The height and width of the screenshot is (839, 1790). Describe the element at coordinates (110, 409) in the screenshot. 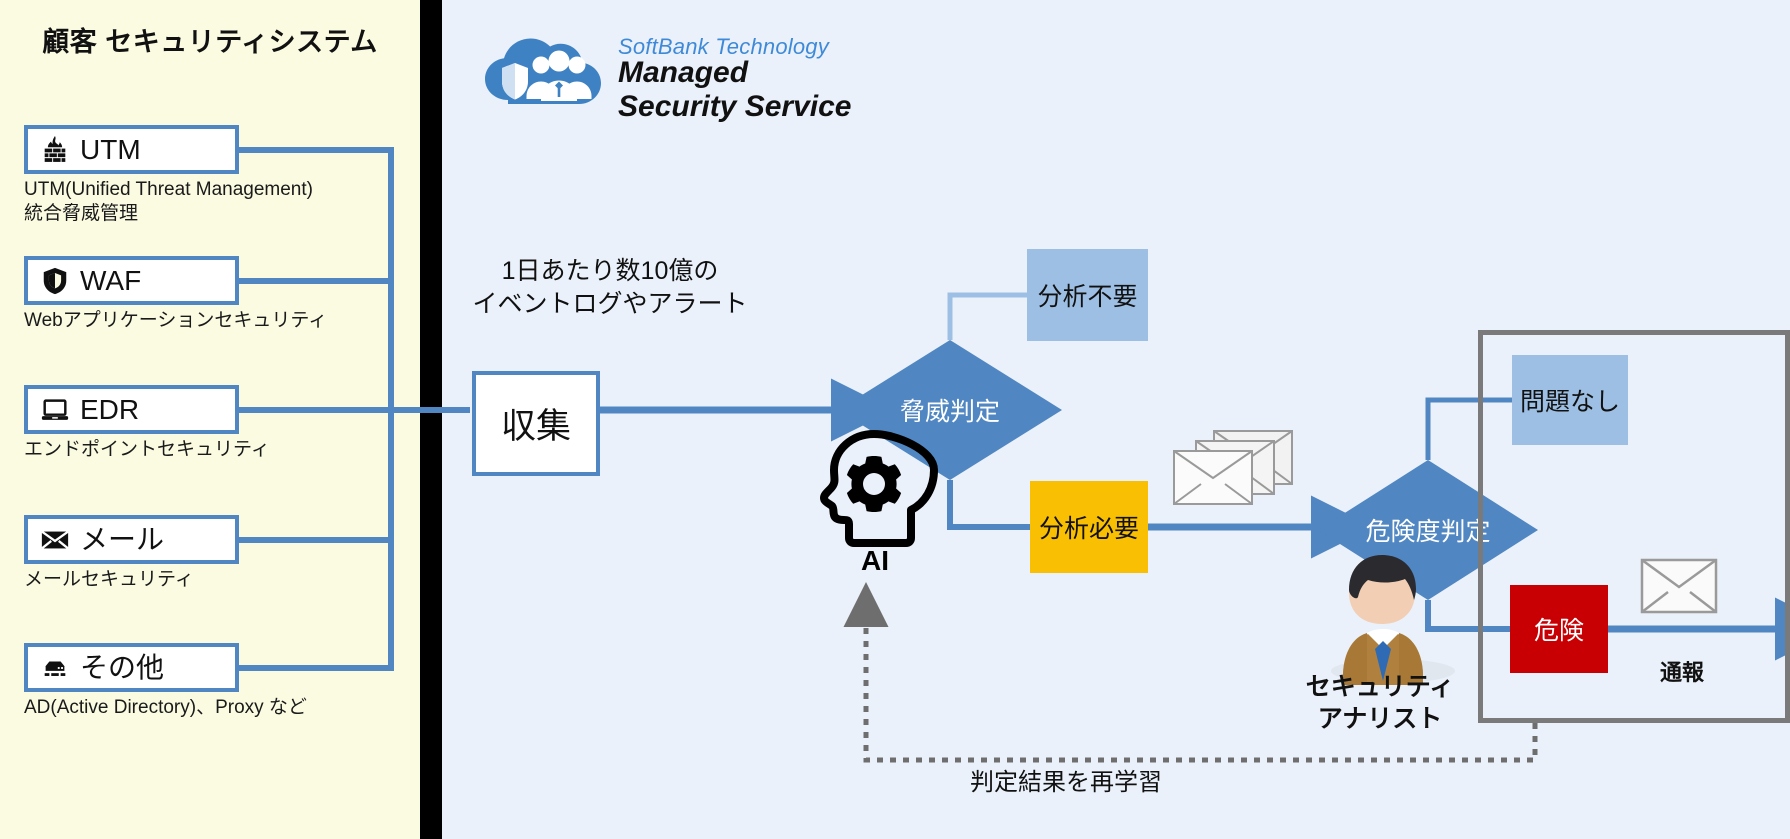

I see `source-label: EDR` at that location.